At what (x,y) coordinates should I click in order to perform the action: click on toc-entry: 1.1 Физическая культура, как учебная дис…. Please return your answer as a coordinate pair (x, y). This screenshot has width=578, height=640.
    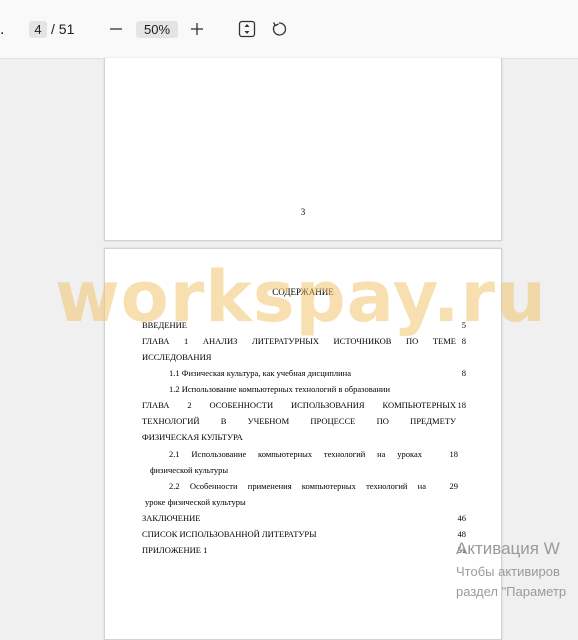
    Looking at the image, I should click on (317, 373).